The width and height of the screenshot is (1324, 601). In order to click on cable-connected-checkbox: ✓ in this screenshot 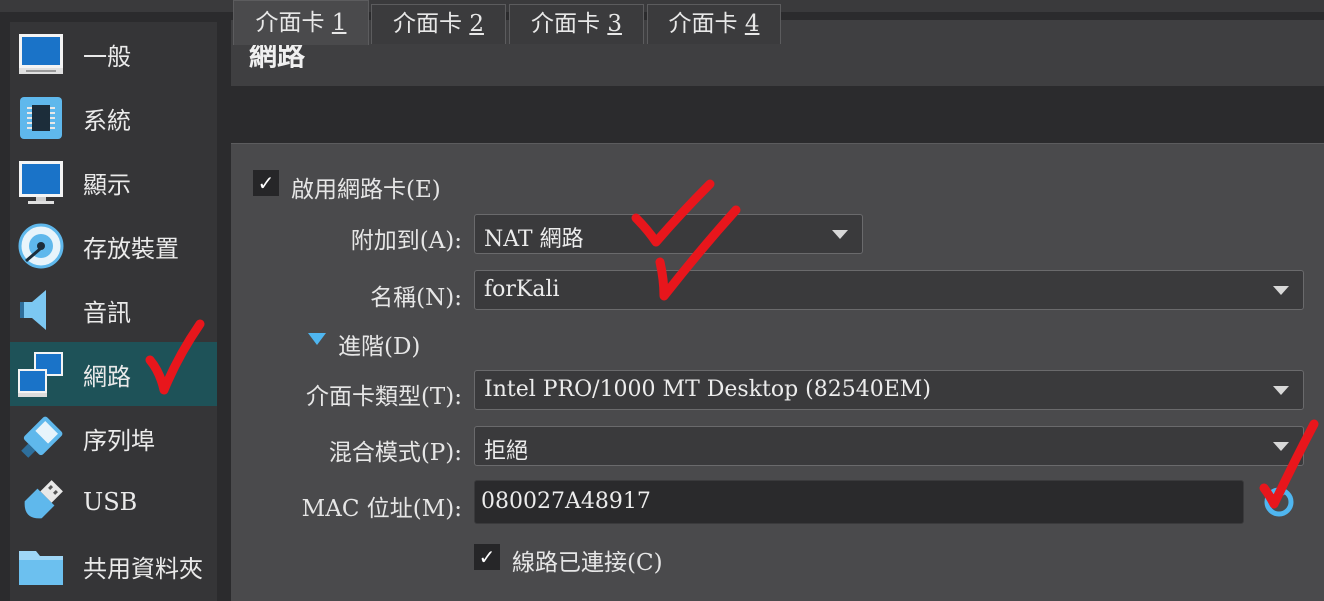, I will do `click(487, 557)`.